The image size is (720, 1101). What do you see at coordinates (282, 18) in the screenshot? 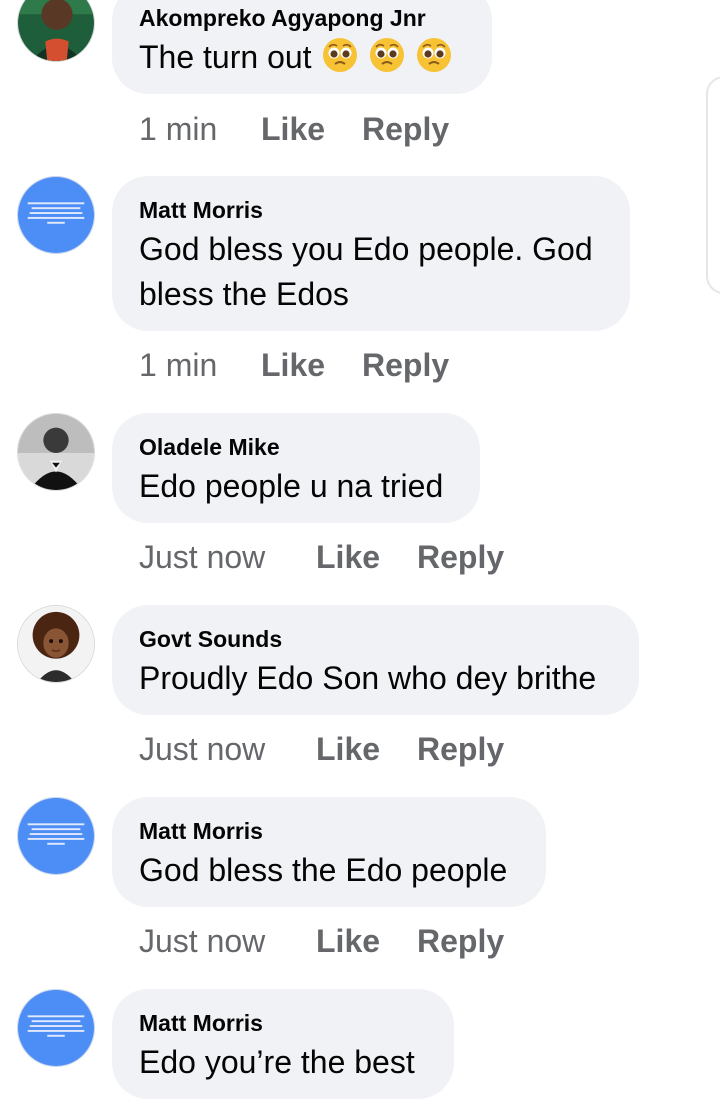
I see `comment-author: Akompreko Agyapong Jnr` at bounding box center [282, 18].